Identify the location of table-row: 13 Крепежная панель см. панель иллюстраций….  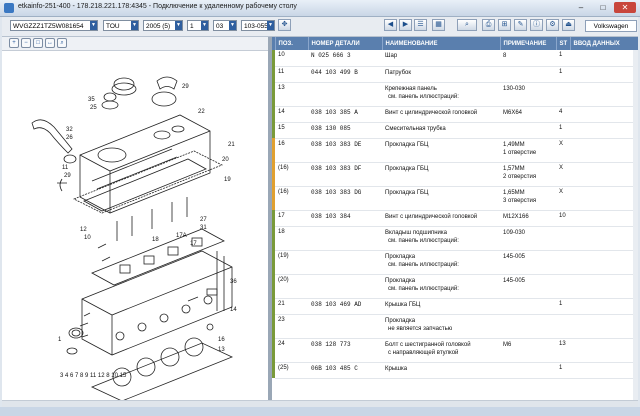
(455, 94).